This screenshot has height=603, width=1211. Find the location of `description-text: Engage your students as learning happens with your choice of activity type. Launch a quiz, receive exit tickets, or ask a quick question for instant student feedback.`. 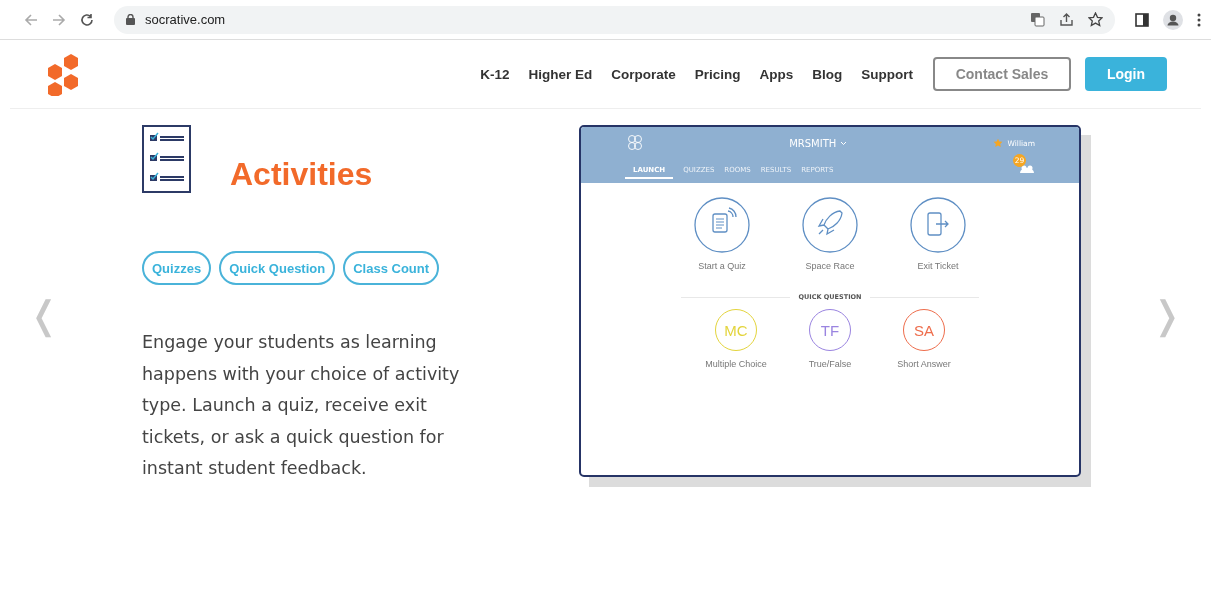

description-text: Engage your students as learning happens with your choice of activity type. Launch a quiz, receive exit tickets, or ask a quick question for instant student feedback. is located at coordinates (301, 405).